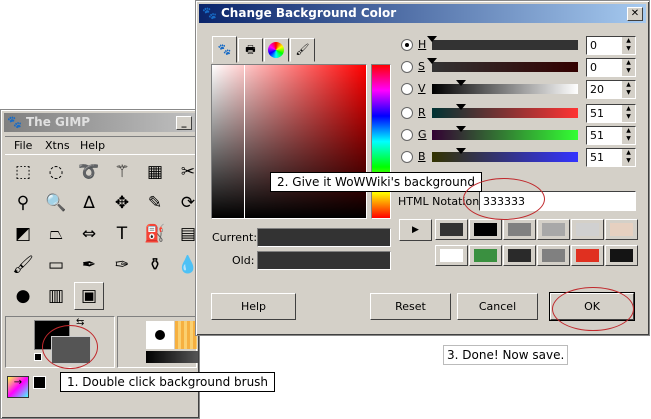  What do you see at coordinates (302, 50) in the screenshot?
I see `tab-watercolor: 🖌` at bounding box center [302, 50].